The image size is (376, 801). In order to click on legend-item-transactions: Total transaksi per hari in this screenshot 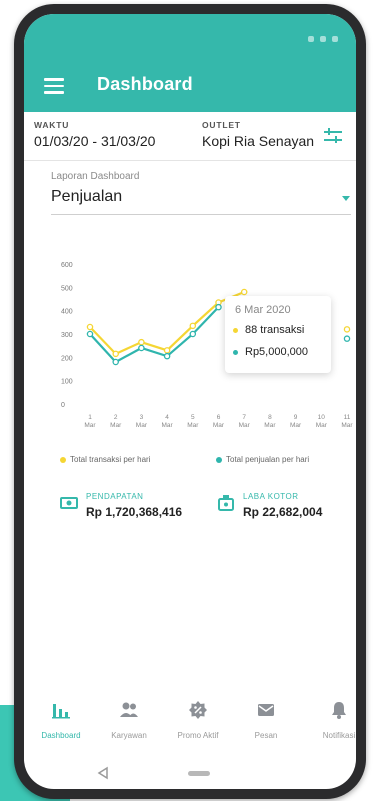, I will do `click(105, 459)`.